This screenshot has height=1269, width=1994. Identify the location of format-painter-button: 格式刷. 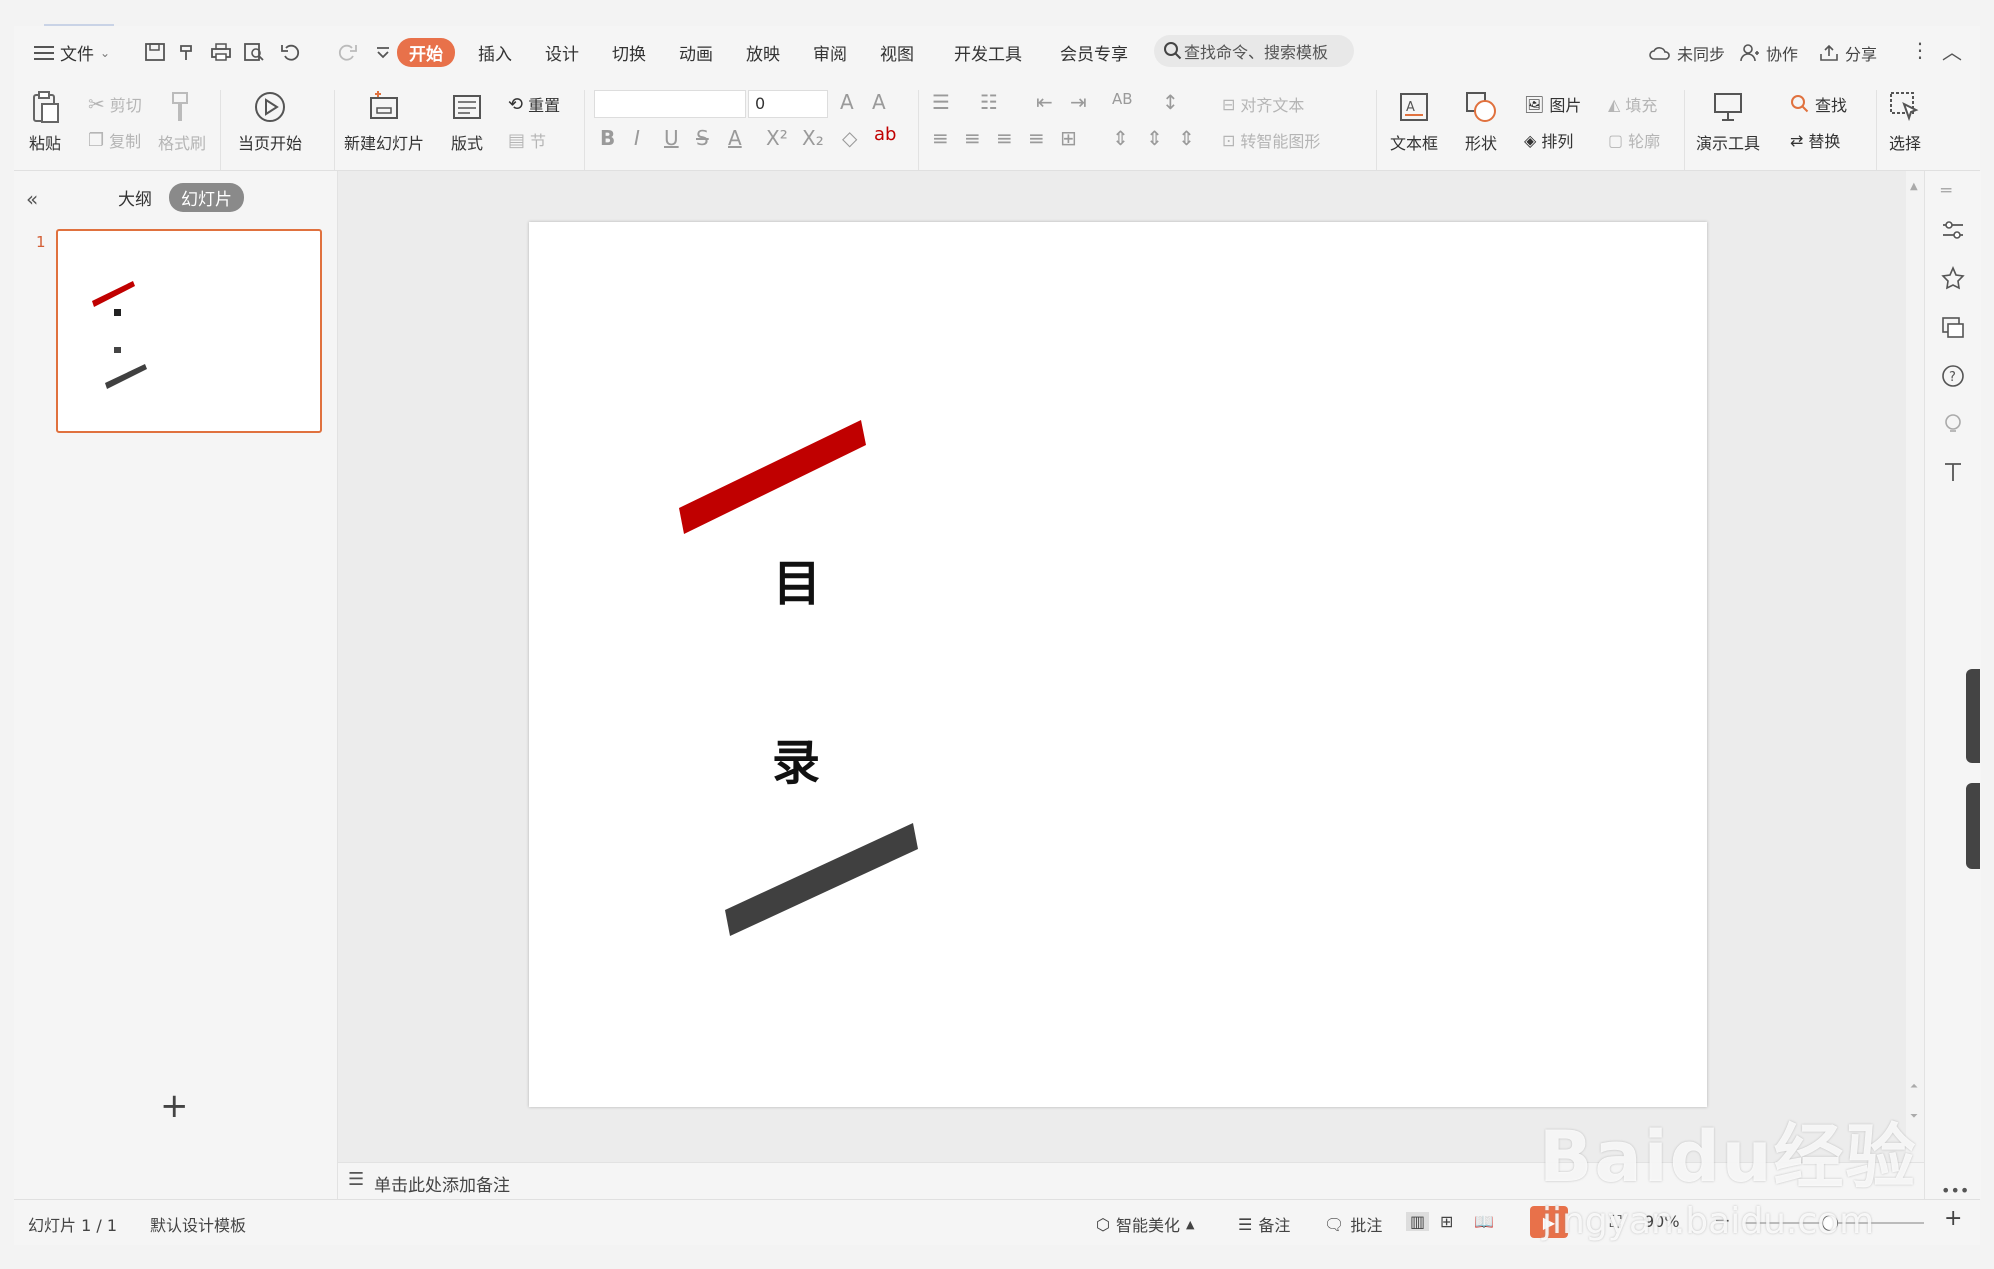
(182, 122).